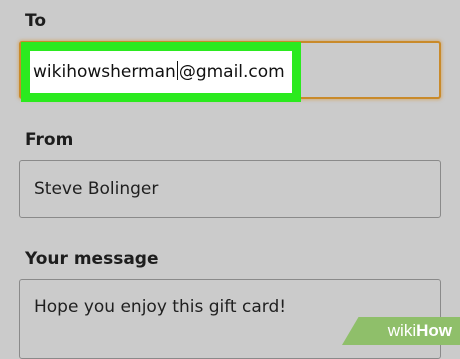 The height and width of the screenshot is (359, 460). I want to click on from-value: Steve Bolinger, so click(96, 189).